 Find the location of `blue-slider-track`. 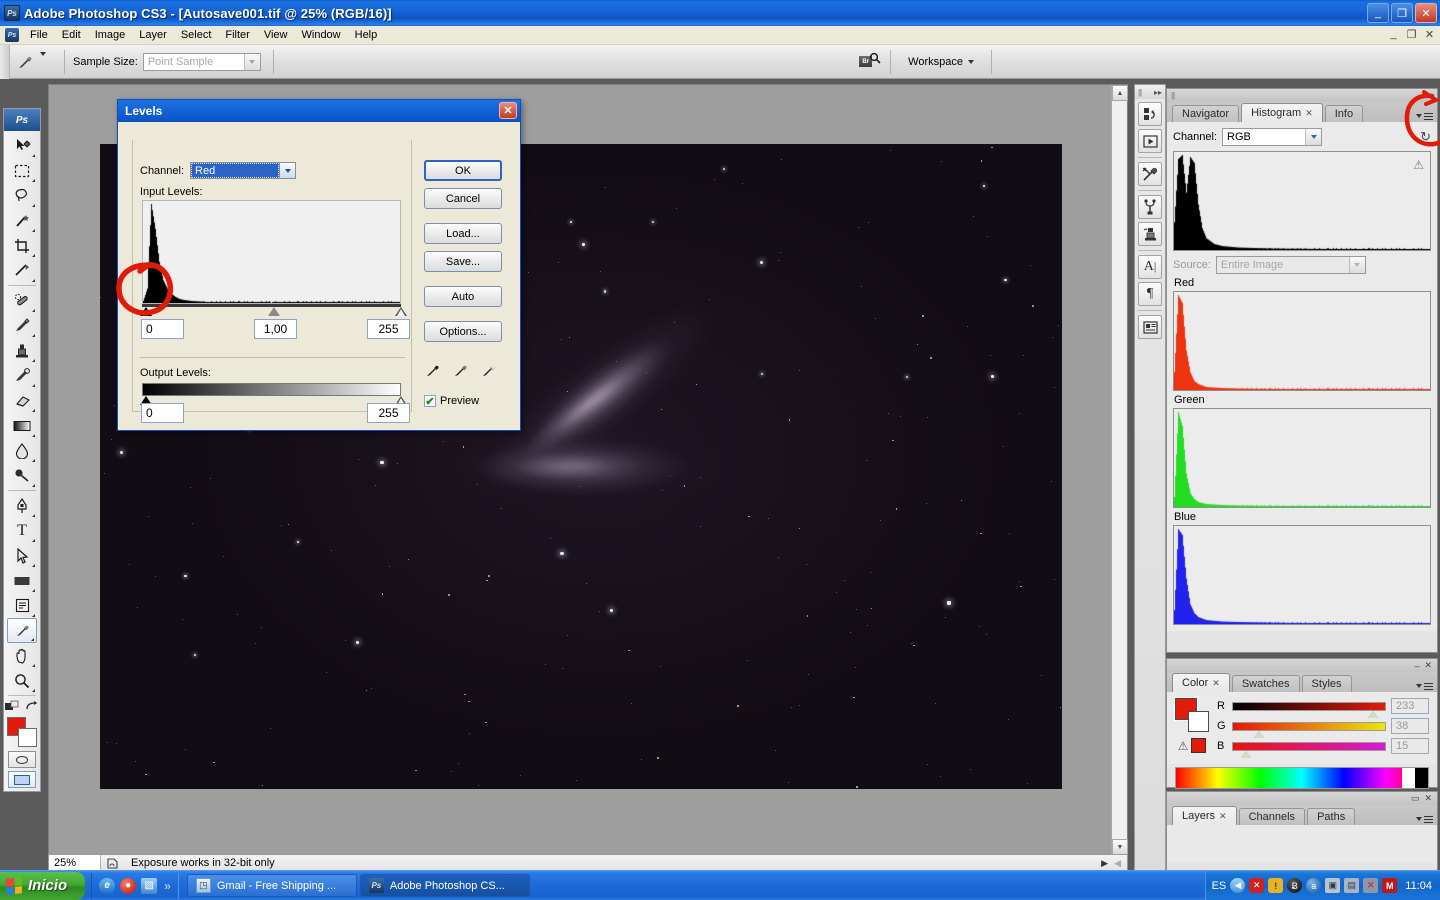

blue-slider-track is located at coordinates (1309, 749).